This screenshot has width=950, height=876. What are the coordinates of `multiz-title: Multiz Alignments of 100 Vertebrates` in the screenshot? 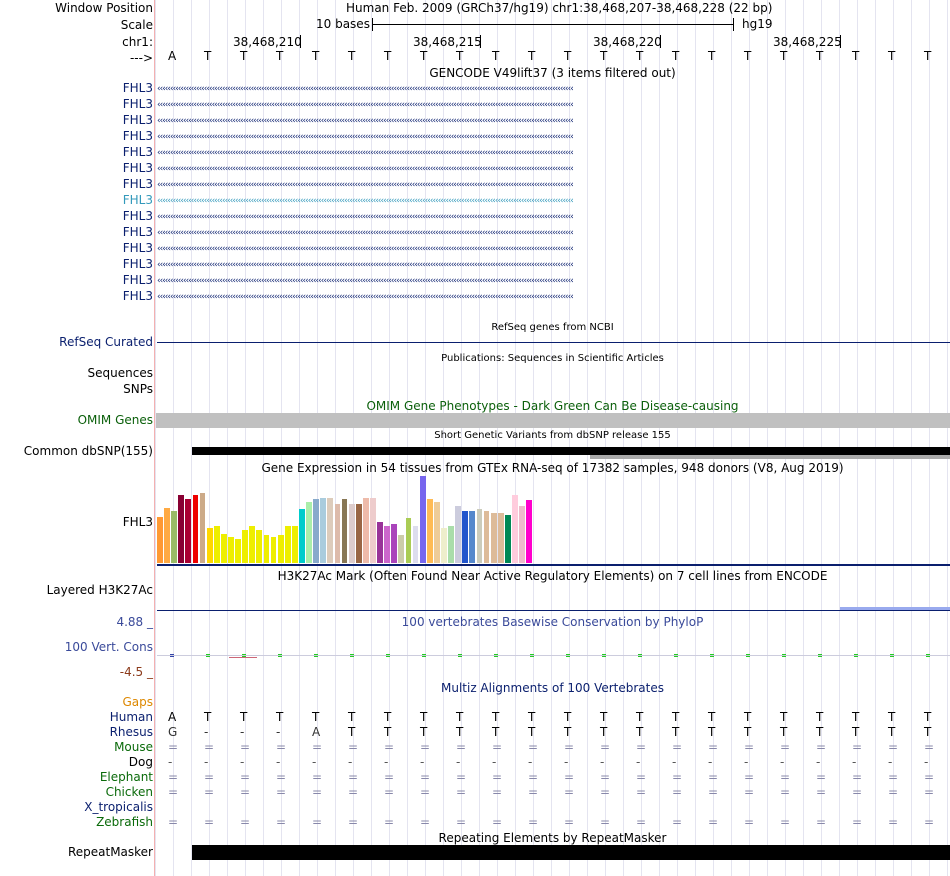 It's located at (552, 688).